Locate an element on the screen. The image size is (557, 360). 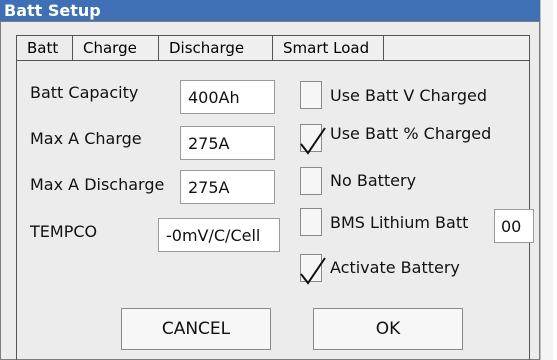
max-a-charge-field: 275A is located at coordinates (227, 143).